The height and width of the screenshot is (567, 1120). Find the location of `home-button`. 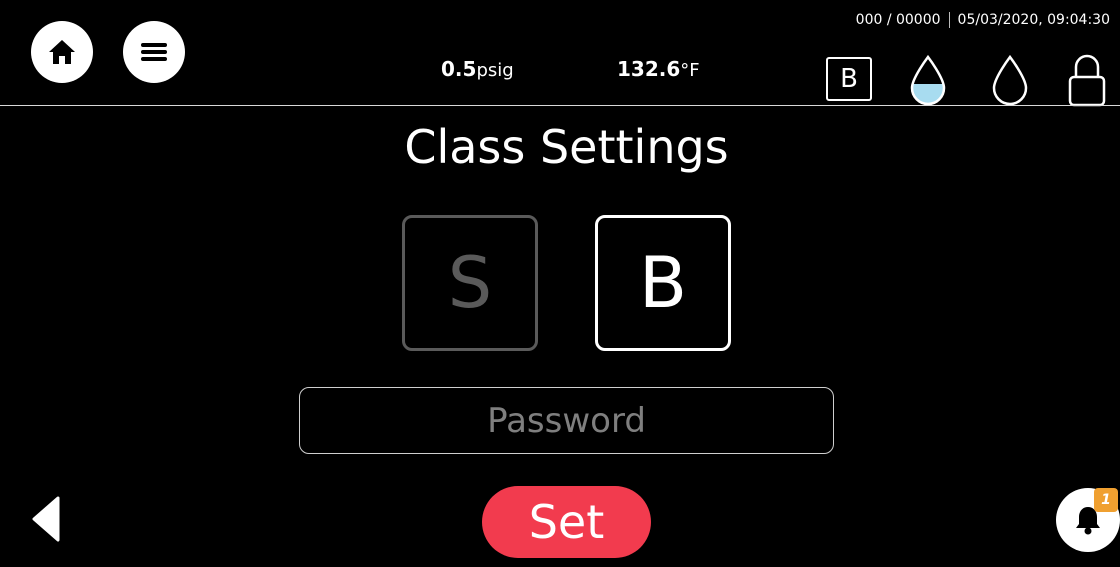

home-button is located at coordinates (62, 52).